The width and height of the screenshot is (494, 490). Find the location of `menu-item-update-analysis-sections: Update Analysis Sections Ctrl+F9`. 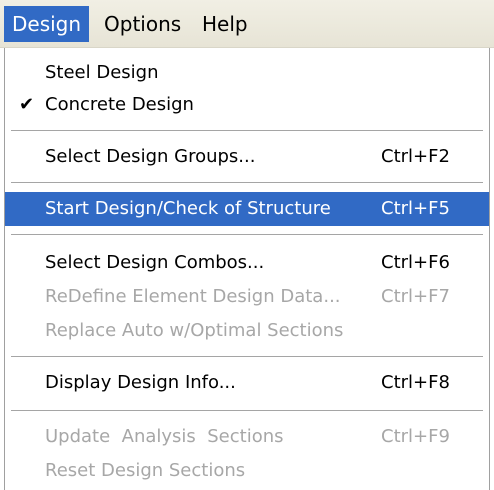

menu-item-update-analysis-sections: Update Analysis Sections Ctrl+F9 is located at coordinates (247, 437).